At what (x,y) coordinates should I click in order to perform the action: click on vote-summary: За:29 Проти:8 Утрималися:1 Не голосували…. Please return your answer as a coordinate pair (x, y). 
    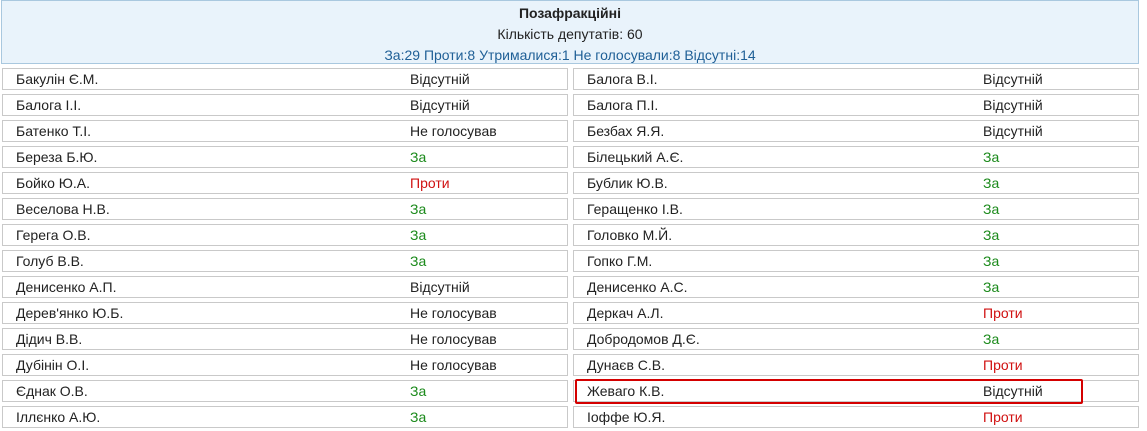
    Looking at the image, I should click on (570, 55).